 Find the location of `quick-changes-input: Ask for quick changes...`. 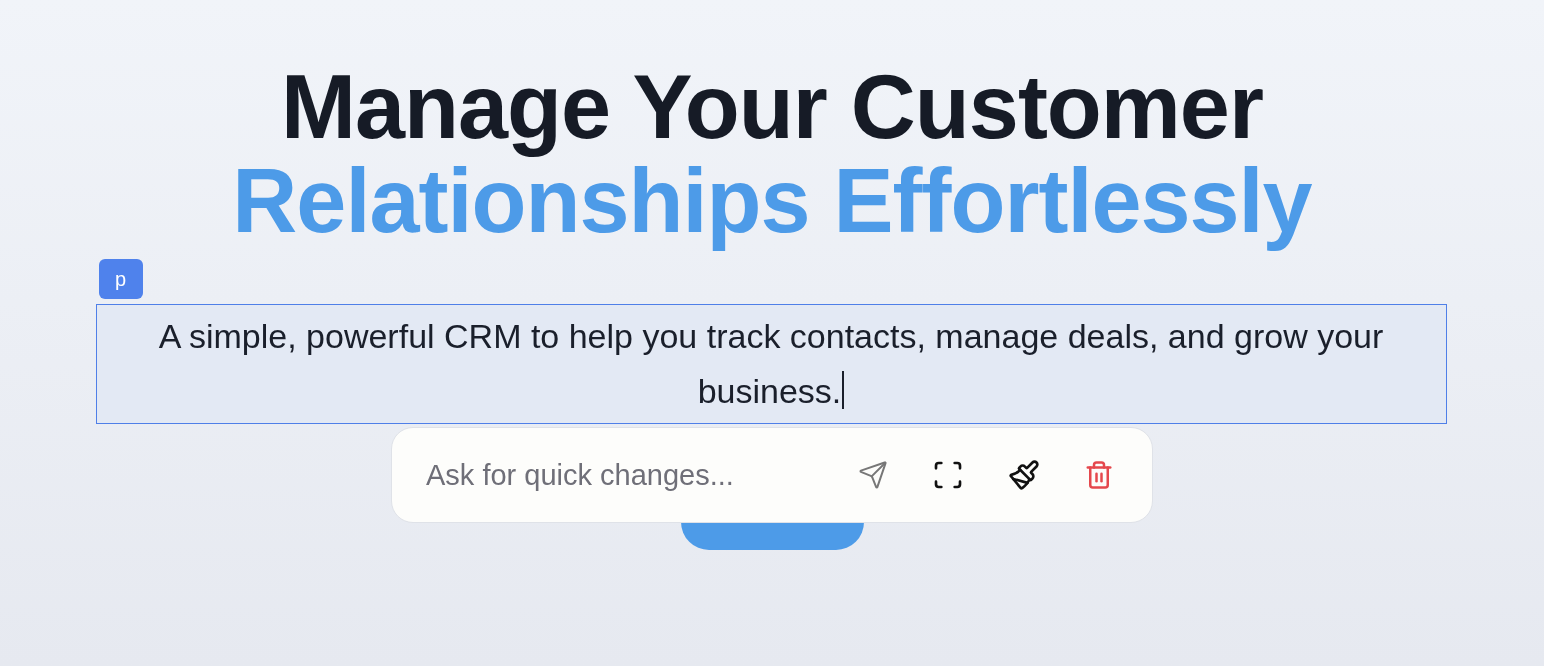

quick-changes-input: Ask for quick changes... is located at coordinates (622, 475).